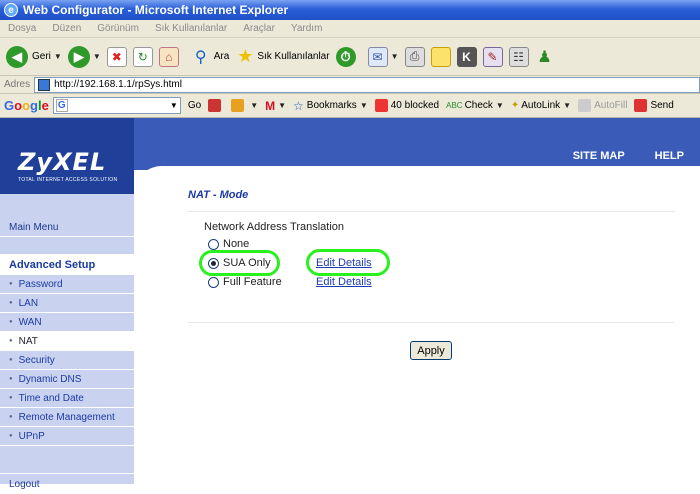 The width and height of the screenshot is (700, 494). Describe the element at coordinates (84, 56) in the screenshot. I see `forward-button: ▶ ▼` at that location.